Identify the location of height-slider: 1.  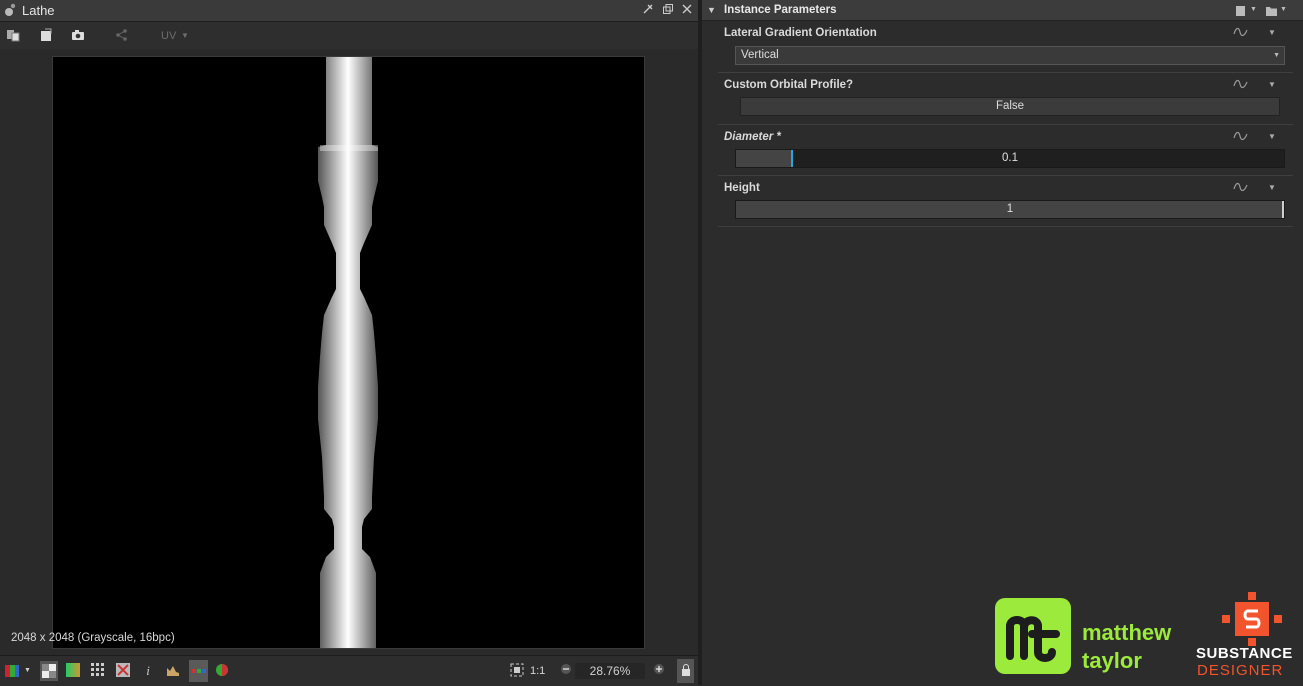
(1010, 209).